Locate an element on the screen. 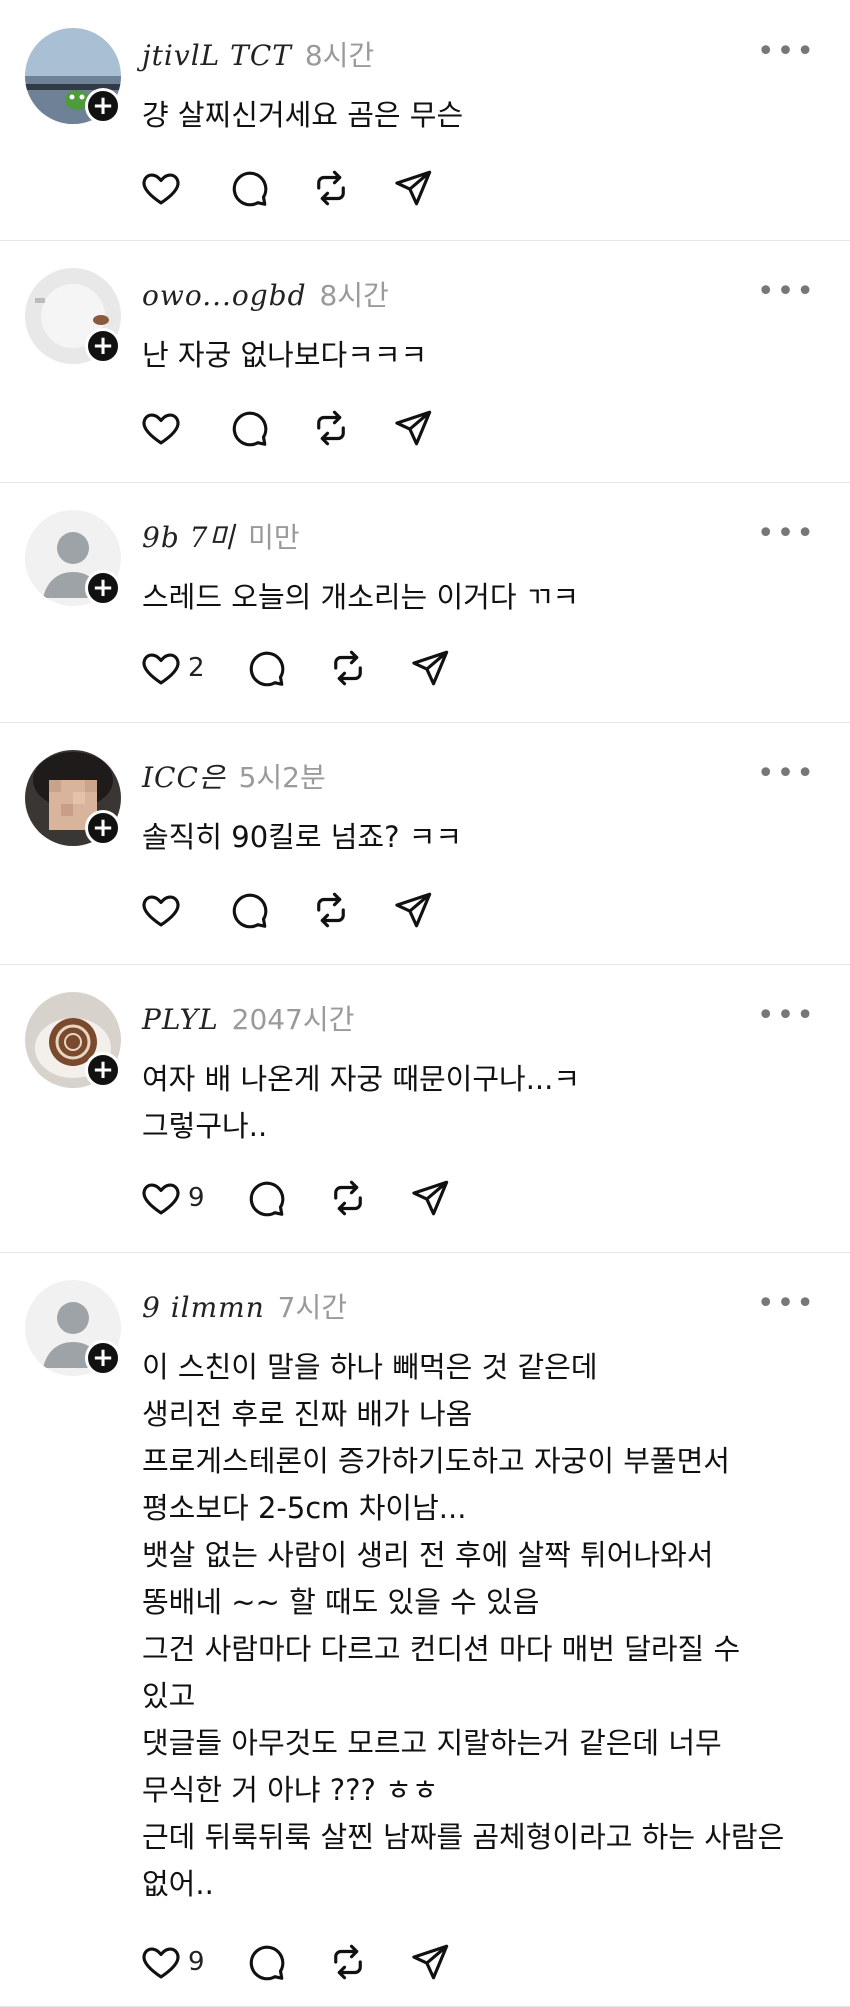 Image resolution: width=850 pixels, height=2007 pixels. reply-text: 난 자궁 없나보다ㅋㅋㅋ is located at coordinates (284, 355).